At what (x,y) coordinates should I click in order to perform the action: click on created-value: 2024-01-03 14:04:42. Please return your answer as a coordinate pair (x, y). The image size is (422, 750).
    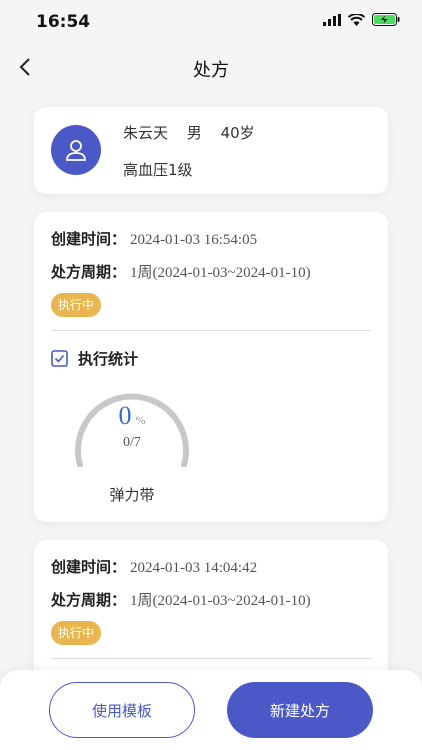
    Looking at the image, I should click on (194, 568).